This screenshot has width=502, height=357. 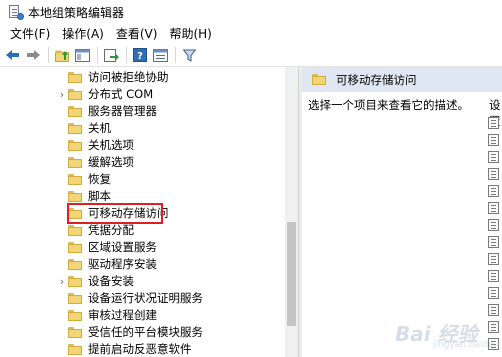 What do you see at coordinates (291, 274) in the screenshot?
I see `tree-scrollbar-thumb` at bounding box center [291, 274].